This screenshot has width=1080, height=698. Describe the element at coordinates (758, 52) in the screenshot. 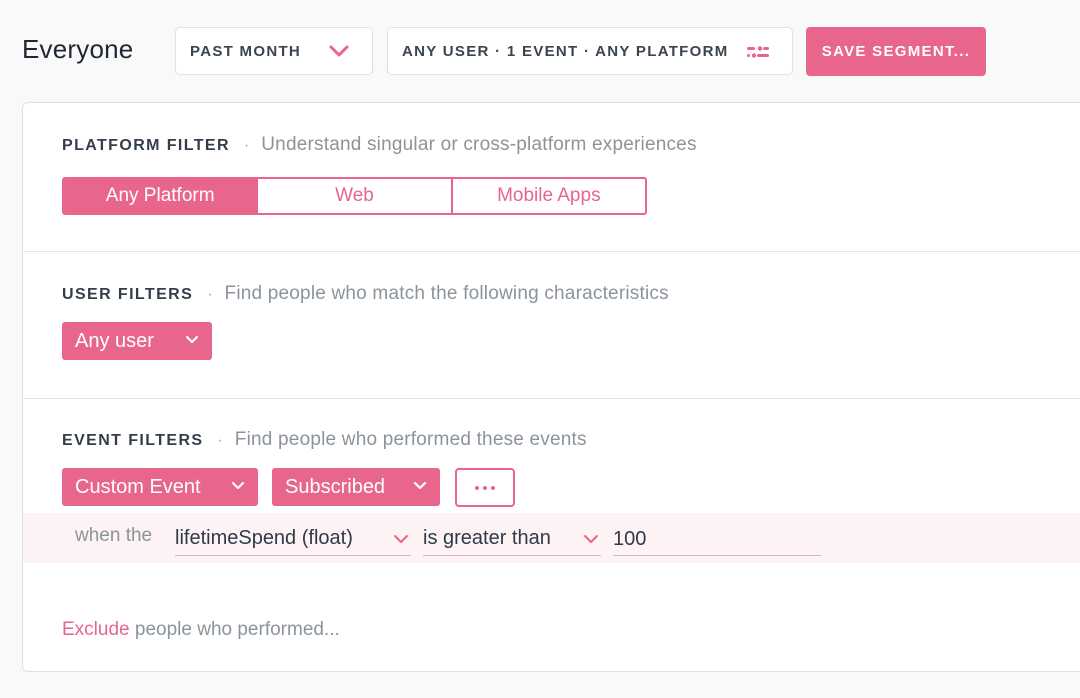

I see `filter-sliders-icon` at that location.